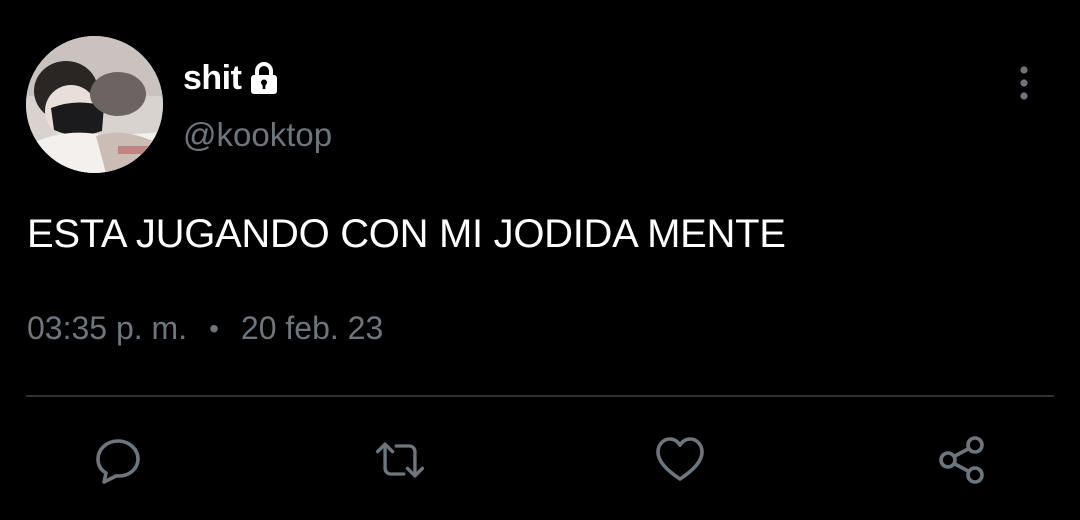 The width and height of the screenshot is (1080, 520). I want to click on more-options-button, so click(1024, 83).